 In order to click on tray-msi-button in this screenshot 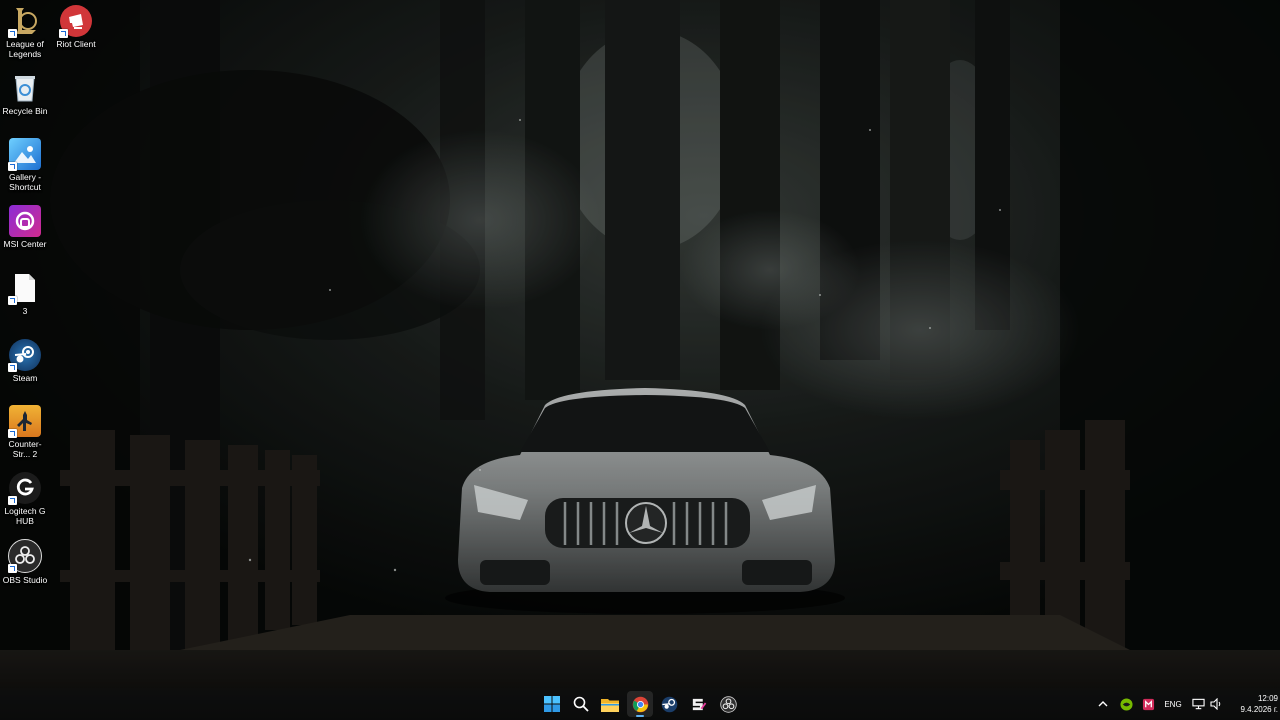, I will do `click(1148, 704)`.